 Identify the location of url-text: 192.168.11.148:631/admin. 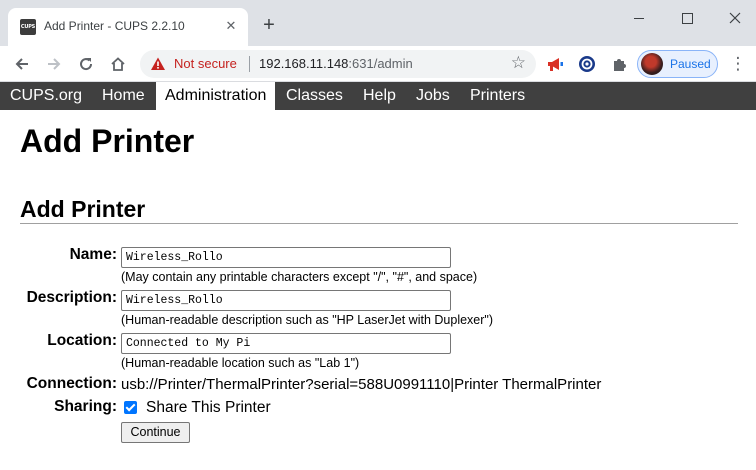
(336, 63).